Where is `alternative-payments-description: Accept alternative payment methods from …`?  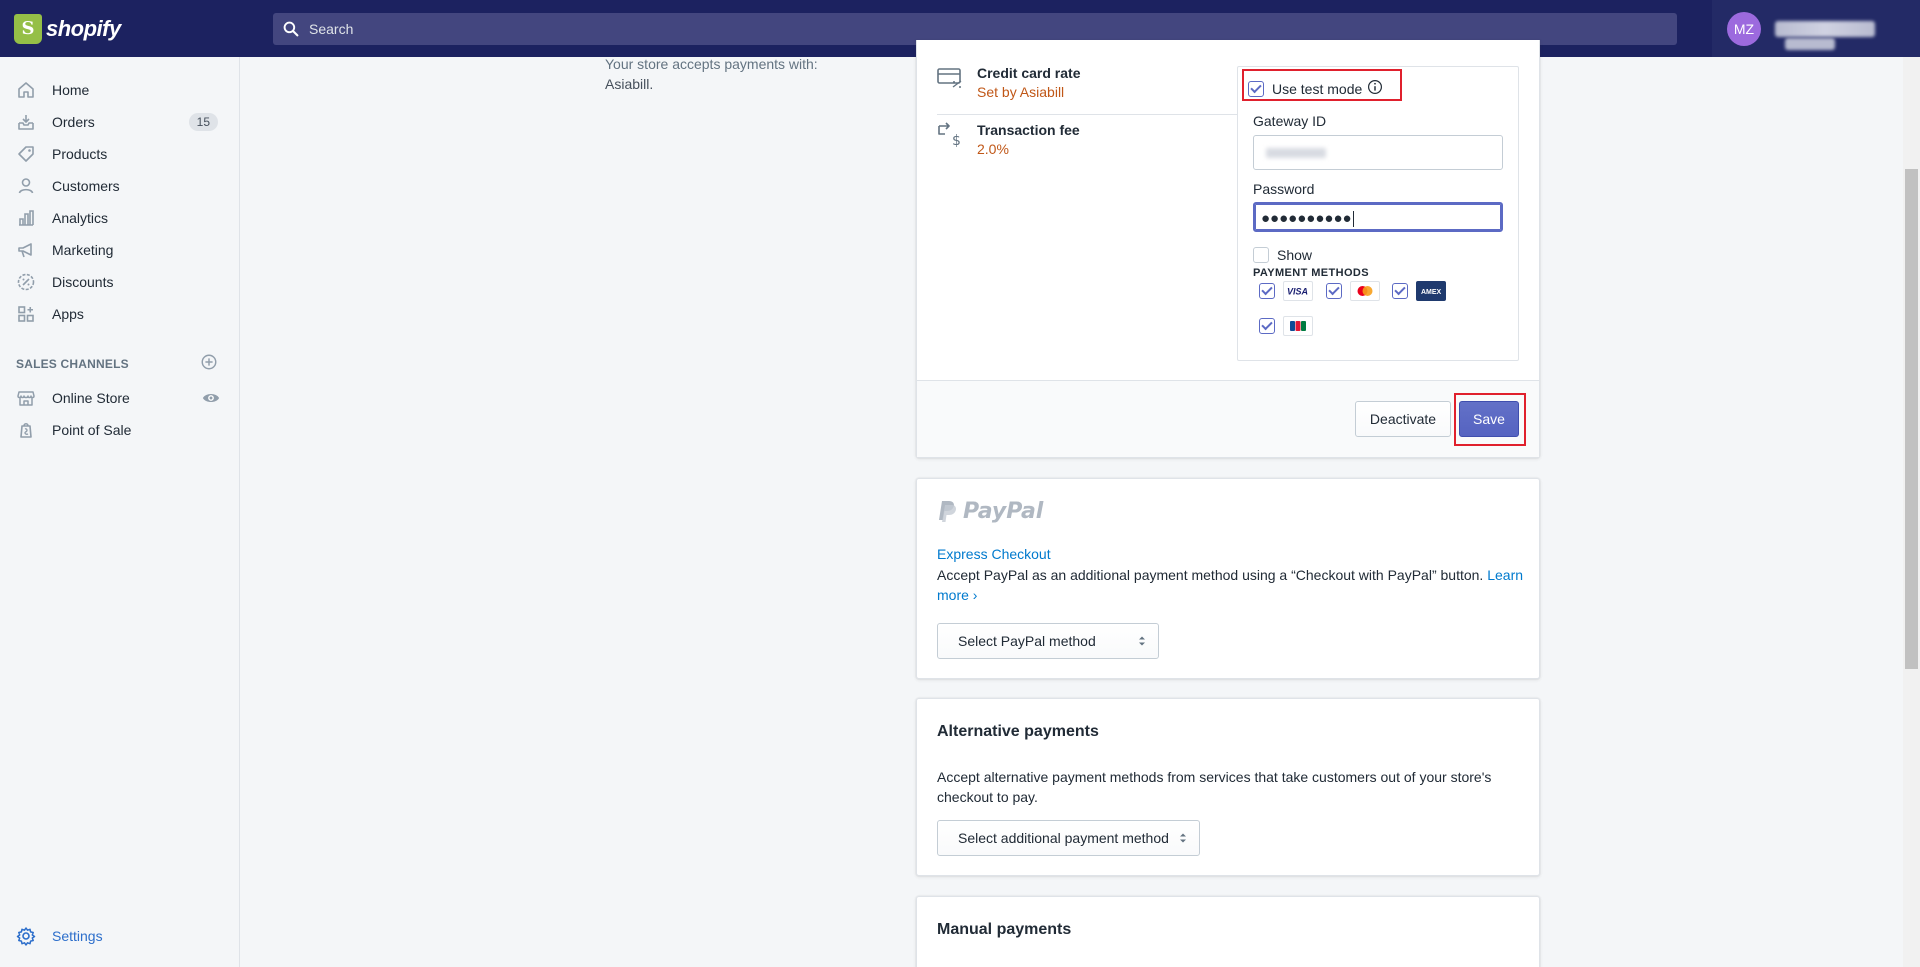 alternative-payments-description: Accept alternative payment methods from … is located at coordinates (1214, 787).